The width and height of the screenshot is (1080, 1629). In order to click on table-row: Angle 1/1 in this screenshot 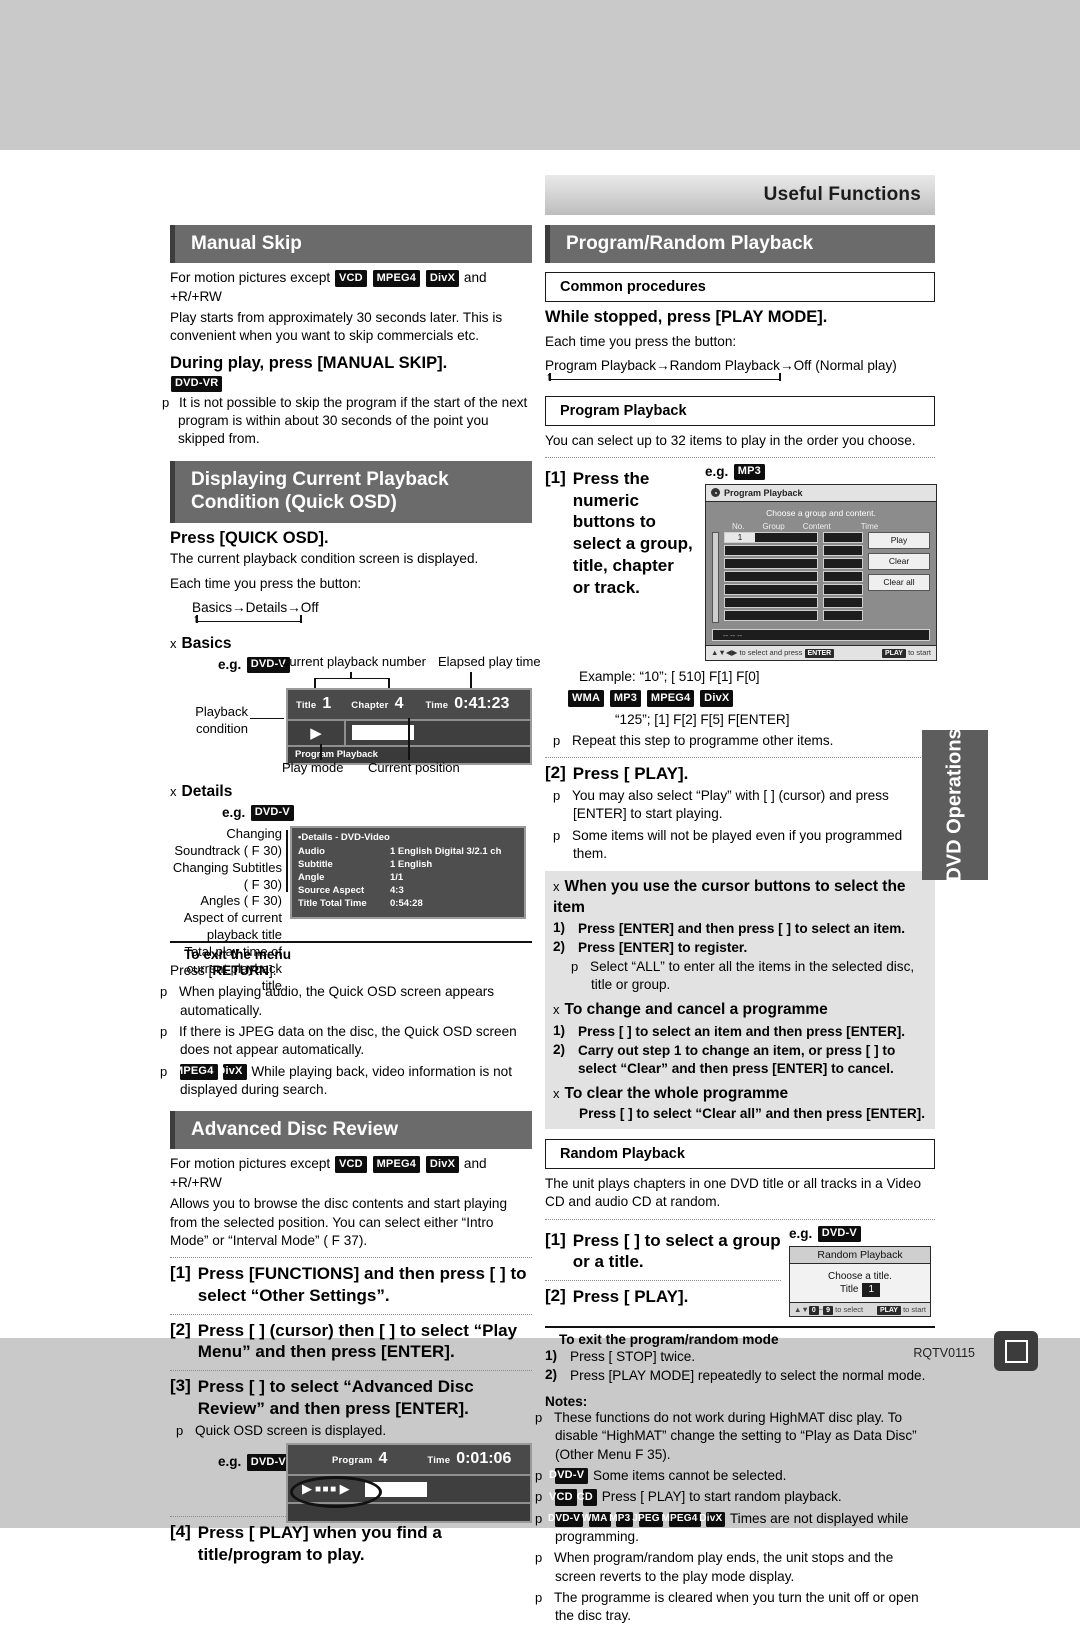, I will do `click(408, 877)`.